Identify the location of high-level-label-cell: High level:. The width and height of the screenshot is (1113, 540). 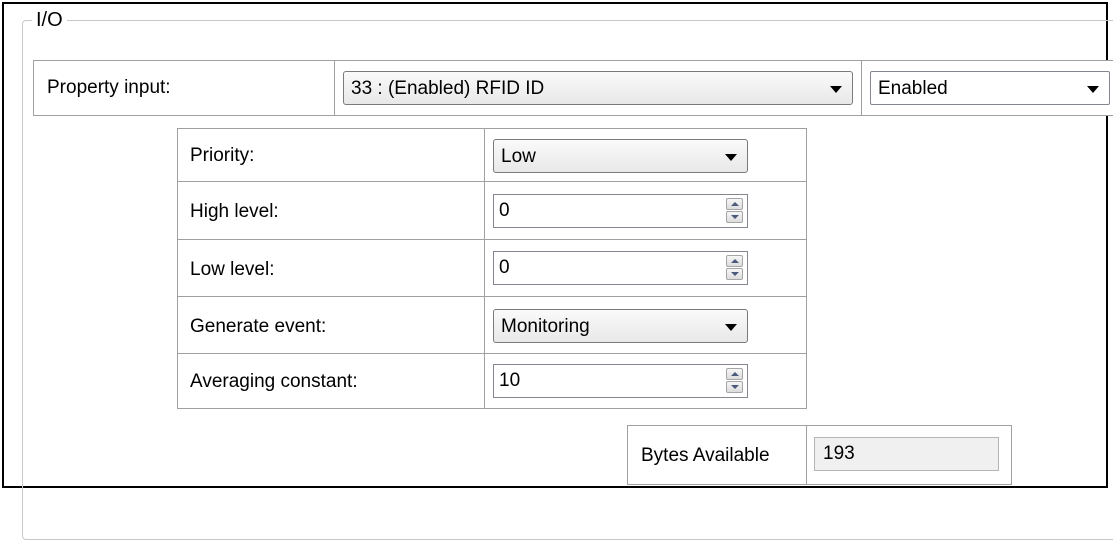
(331, 210).